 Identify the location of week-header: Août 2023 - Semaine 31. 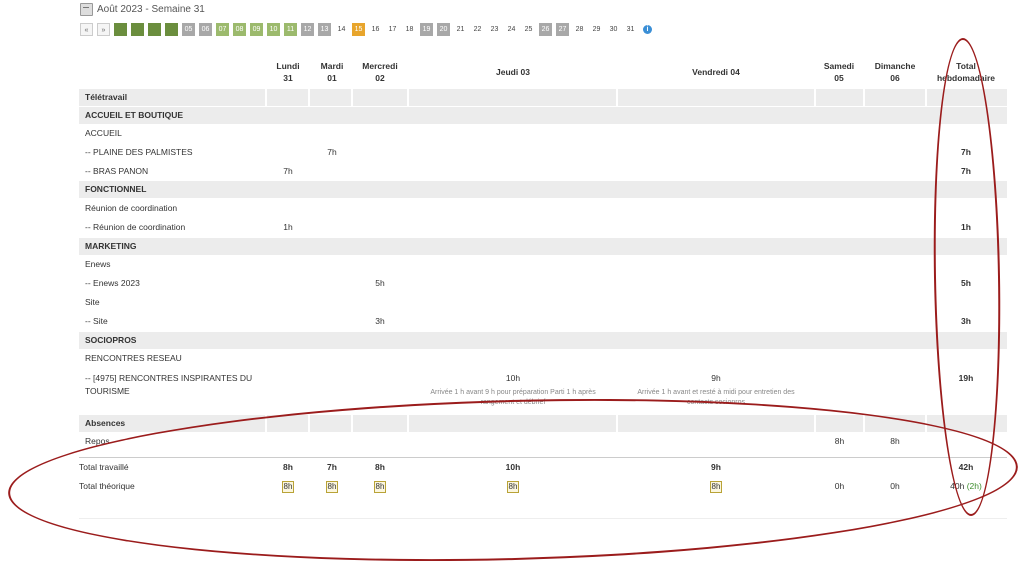
(142, 9).